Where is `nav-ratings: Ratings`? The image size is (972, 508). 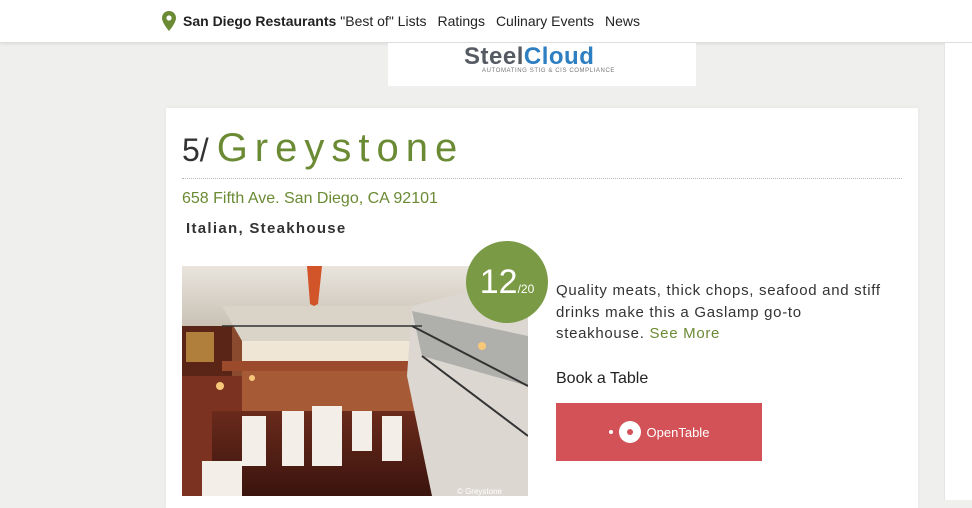 nav-ratings: Ratings is located at coordinates (460, 21).